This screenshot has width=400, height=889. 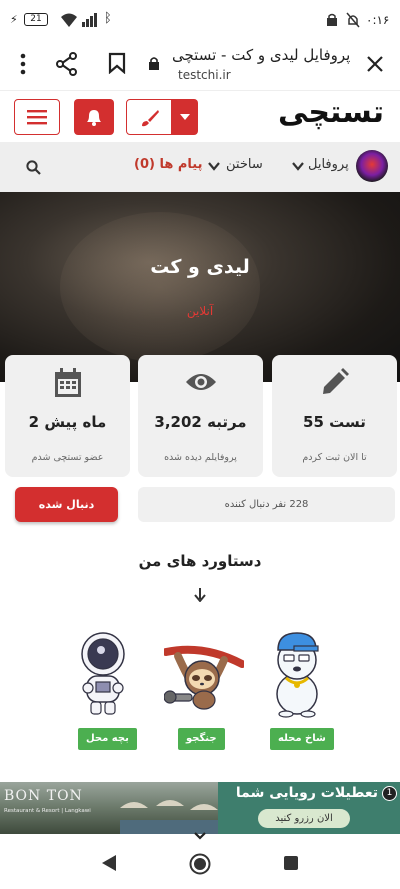 I want to click on wifi-icon, so click(x=69, y=20).